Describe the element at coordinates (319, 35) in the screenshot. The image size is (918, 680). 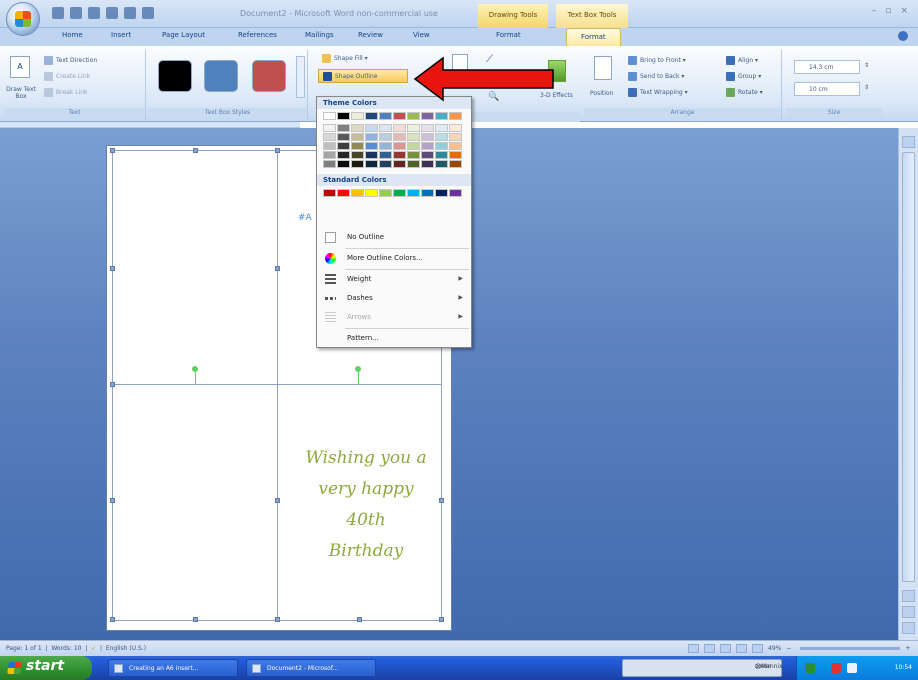
I see `tab-mailings: Mailings` at that location.